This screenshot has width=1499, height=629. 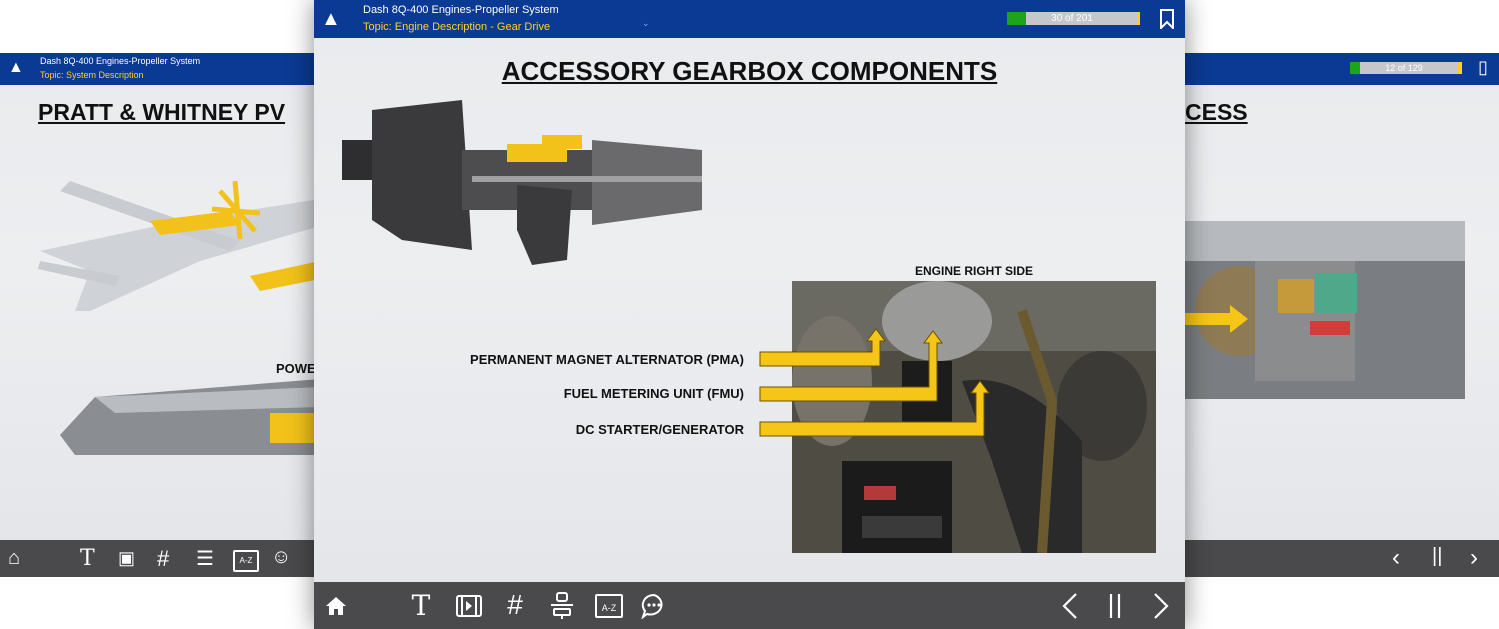 What do you see at coordinates (190, 417) in the screenshot?
I see `nacelle-illustration` at bounding box center [190, 417].